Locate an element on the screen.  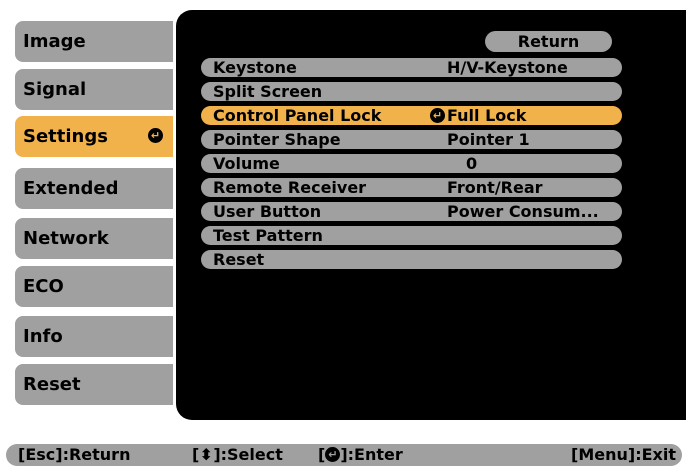
sidebar-item-label: Image is located at coordinates (54, 41).